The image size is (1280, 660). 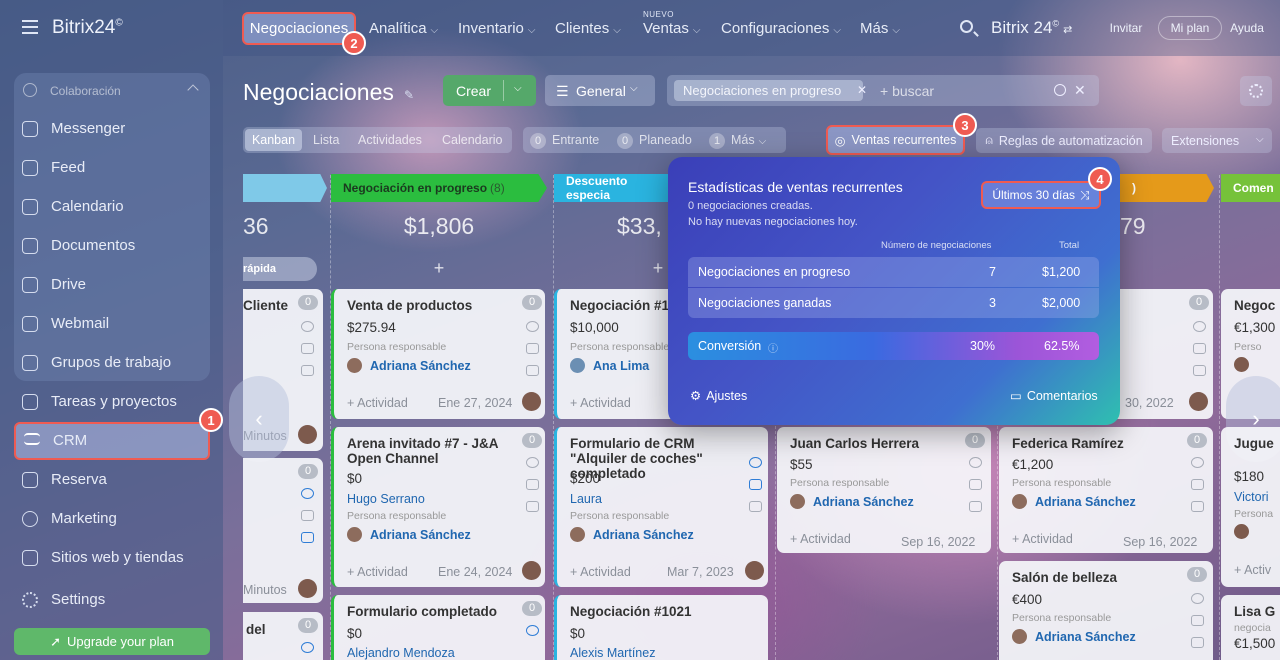 What do you see at coordinates (1250, 627) in the screenshot?
I see `deal-card: Lisa G negocia €1,500` at bounding box center [1250, 627].